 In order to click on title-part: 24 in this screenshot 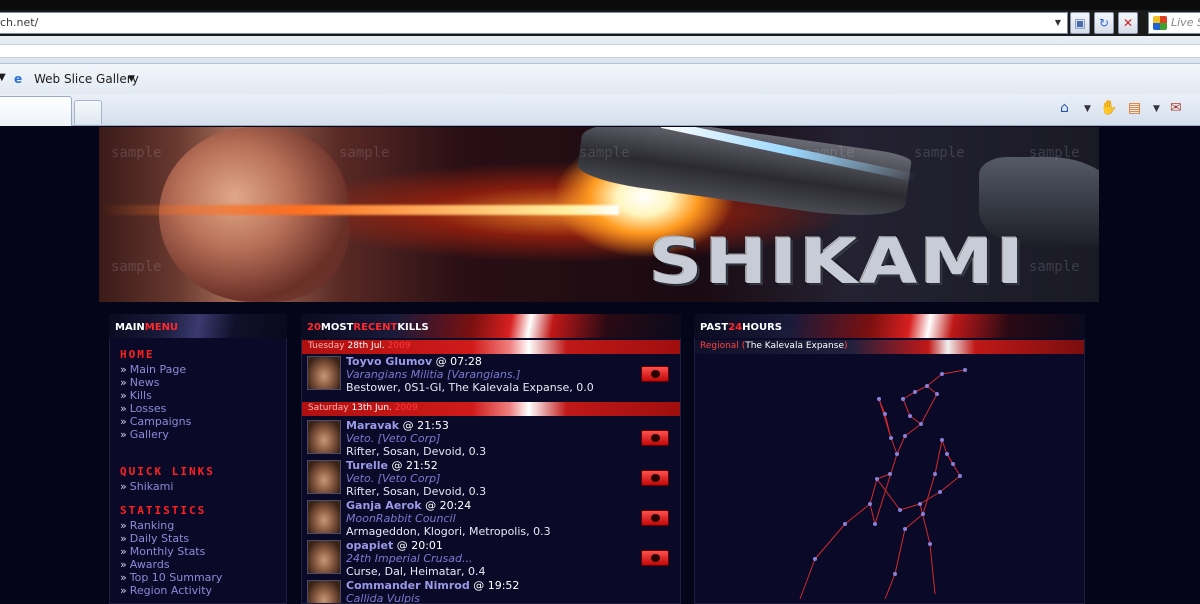, I will do `click(735, 327)`.